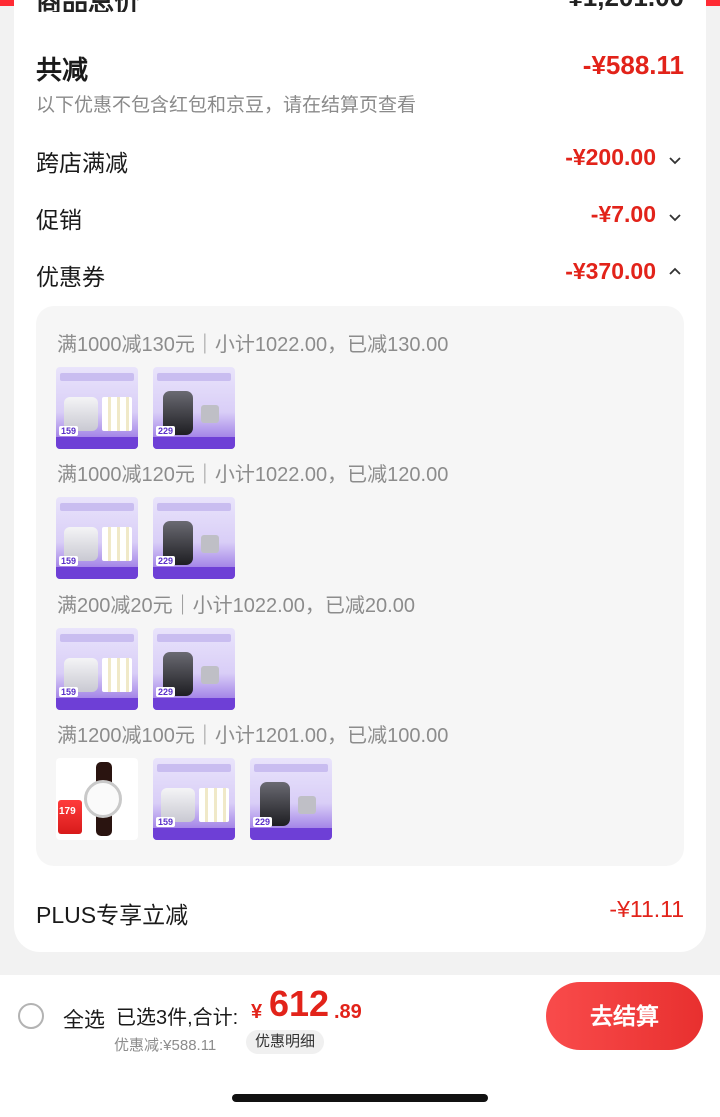 The width and height of the screenshot is (720, 1117). Describe the element at coordinates (84, 1019) in the screenshot. I see `select-all-label: 全选` at that location.